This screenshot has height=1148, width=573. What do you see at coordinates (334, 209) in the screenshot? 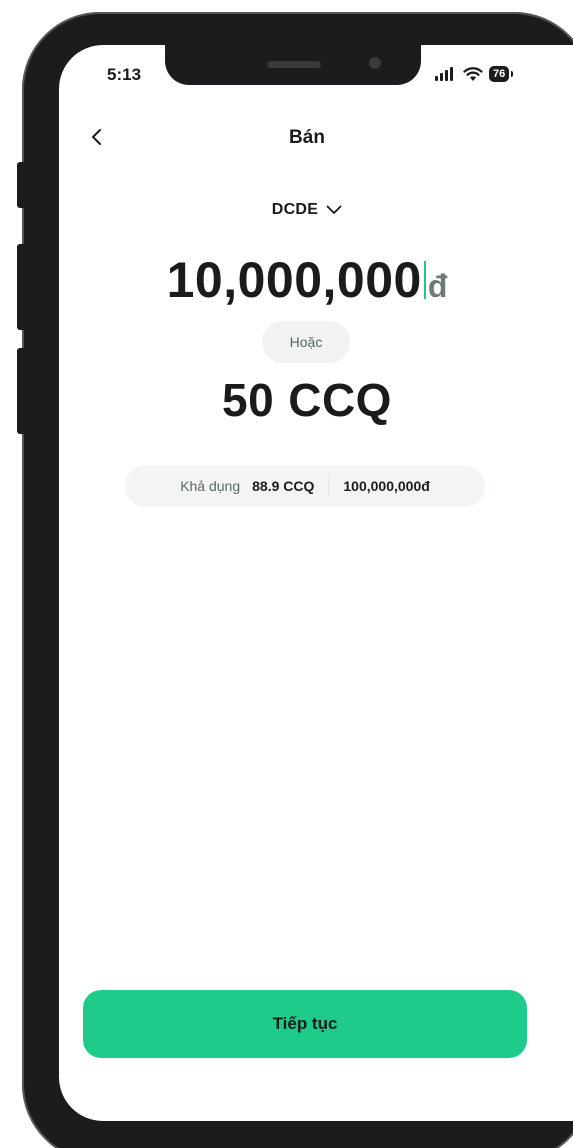
I see `chevron-down-icon` at bounding box center [334, 209].